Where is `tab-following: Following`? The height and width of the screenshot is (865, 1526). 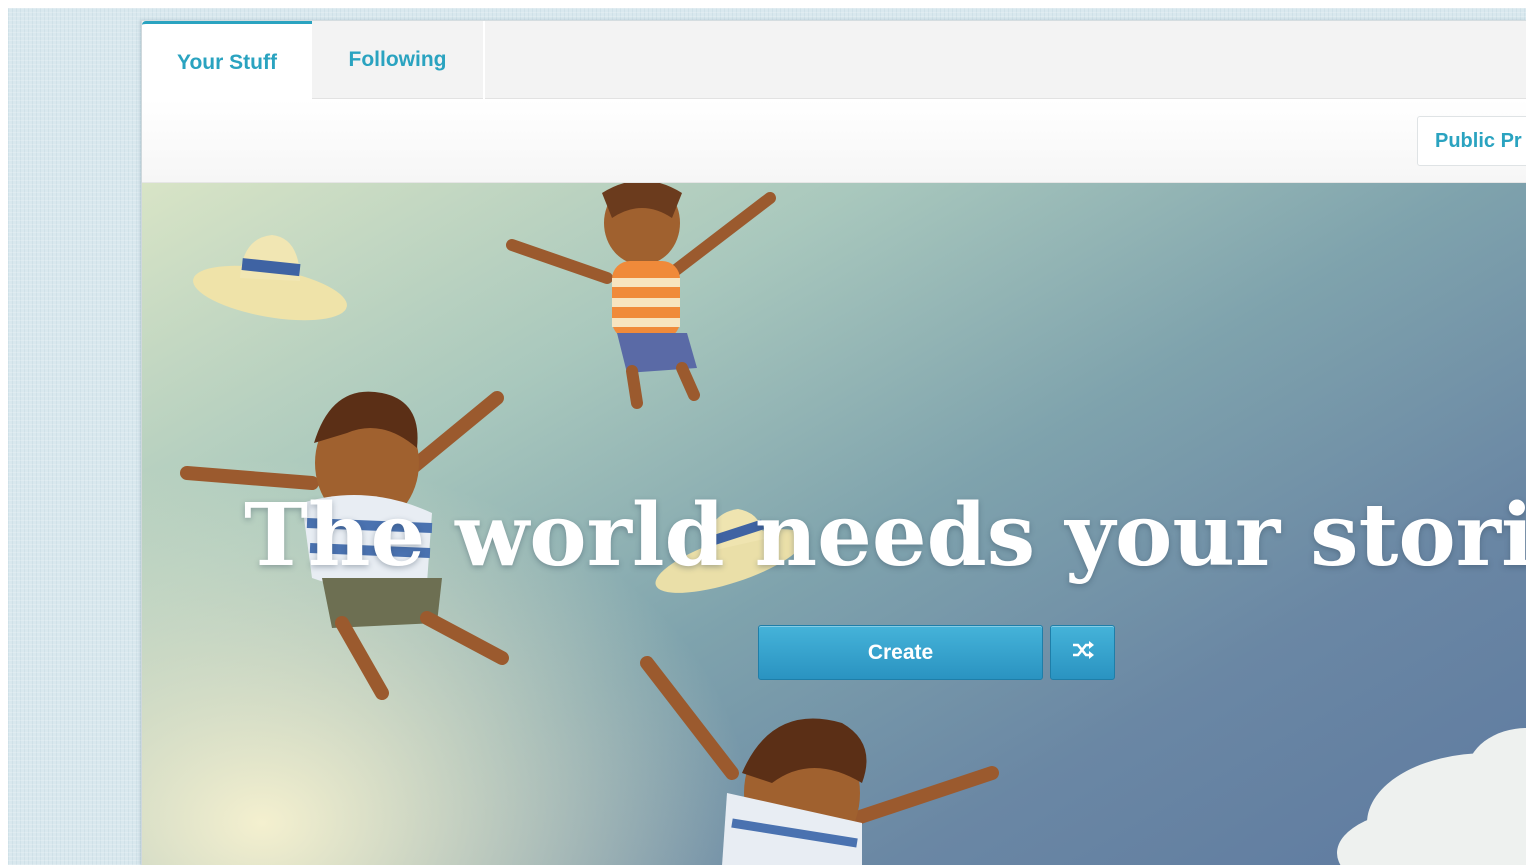
tab-following: Following is located at coordinates (398, 60).